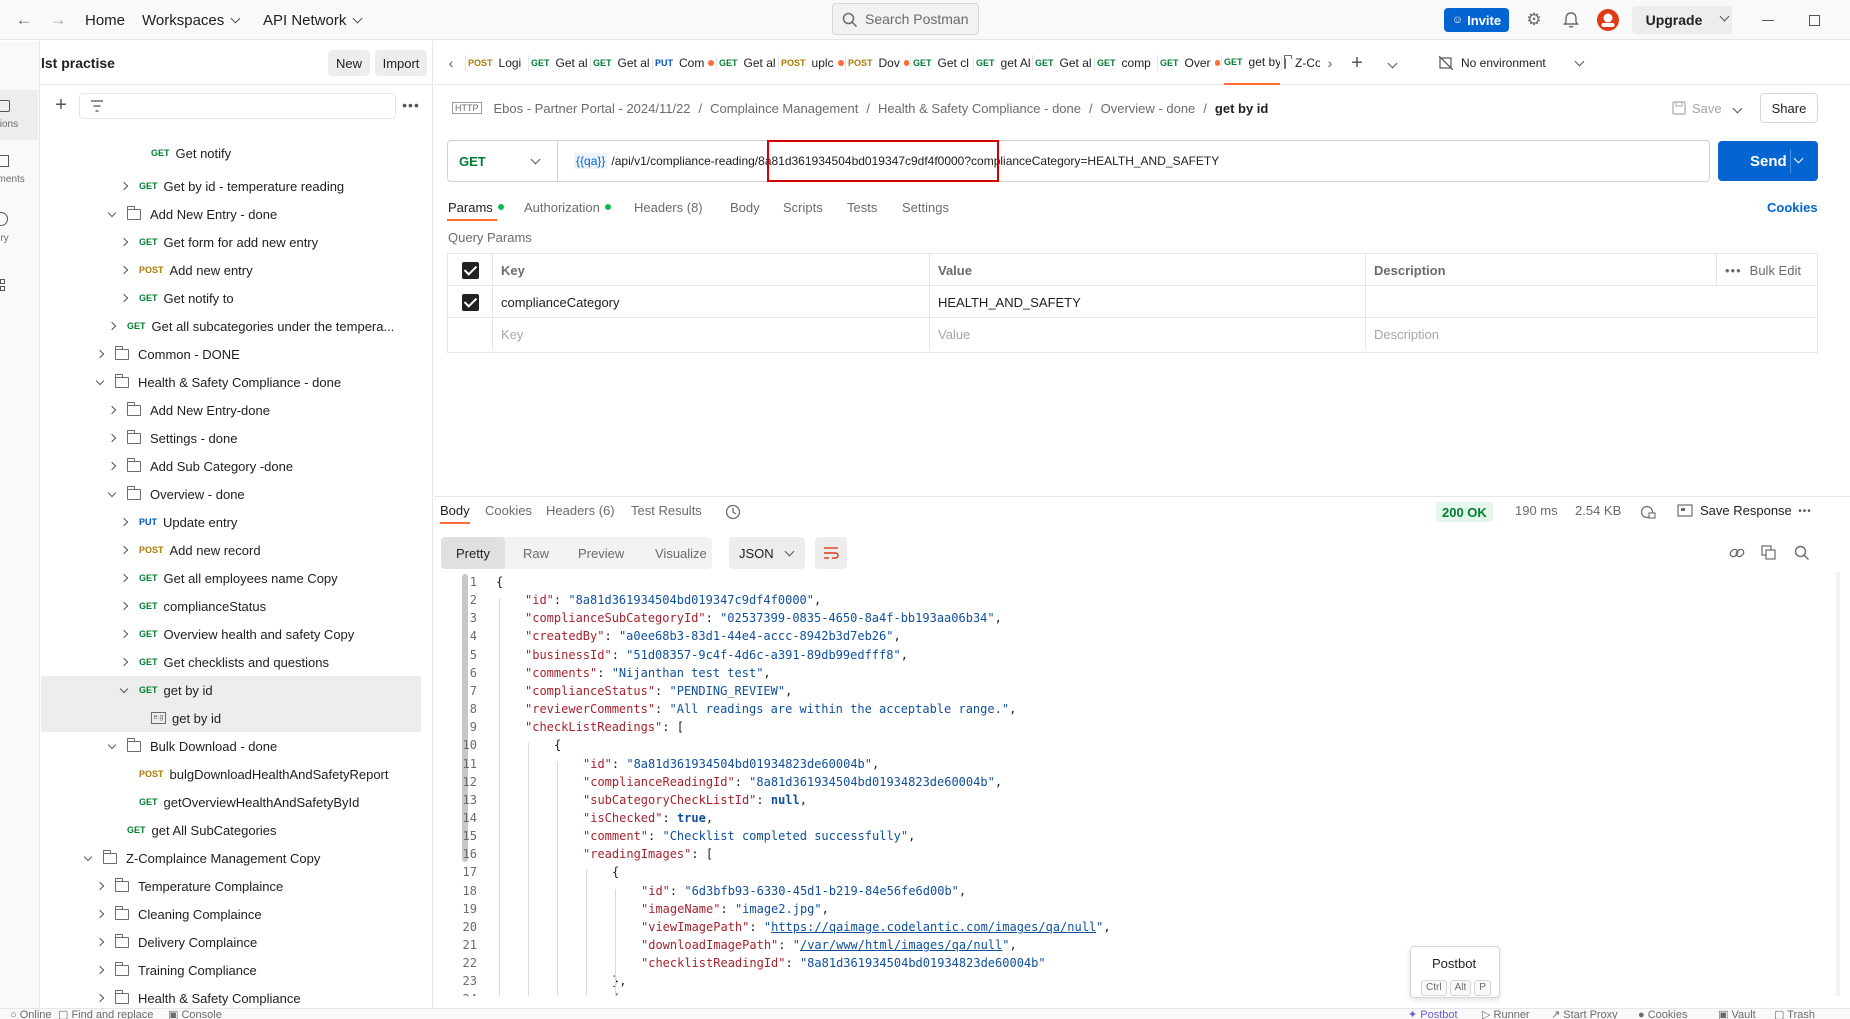 This screenshot has width=1850, height=1019. I want to click on breadcrumb-item: Complaince Management, so click(784, 108).